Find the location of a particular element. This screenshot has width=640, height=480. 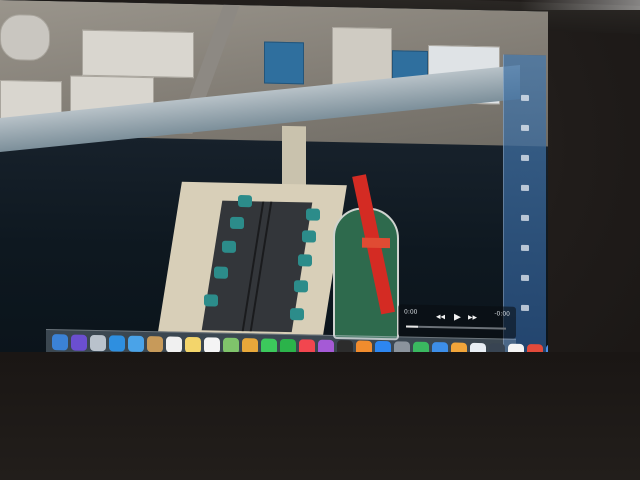

wallpaper-bridge is located at coordinates (294, 157).